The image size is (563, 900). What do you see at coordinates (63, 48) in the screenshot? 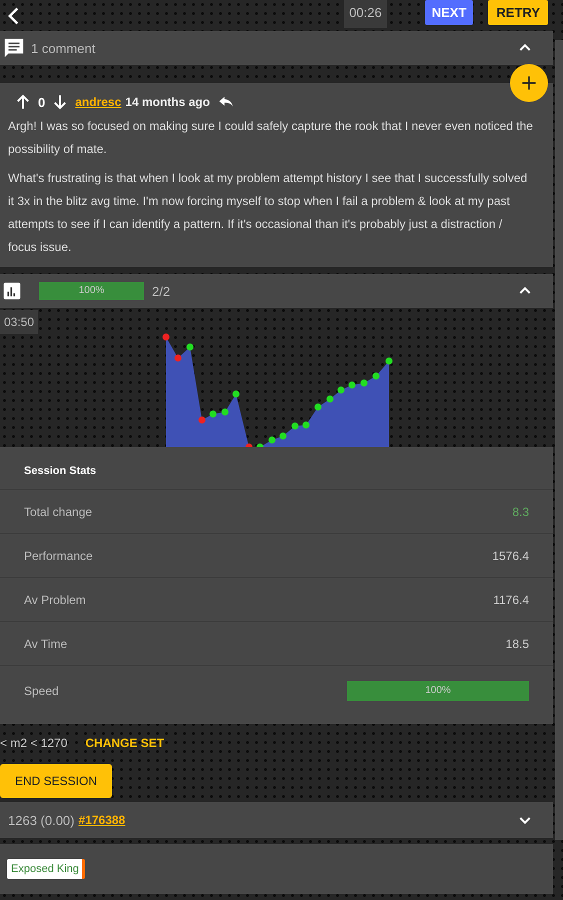
I see `comment-count: 1 comment` at bounding box center [63, 48].